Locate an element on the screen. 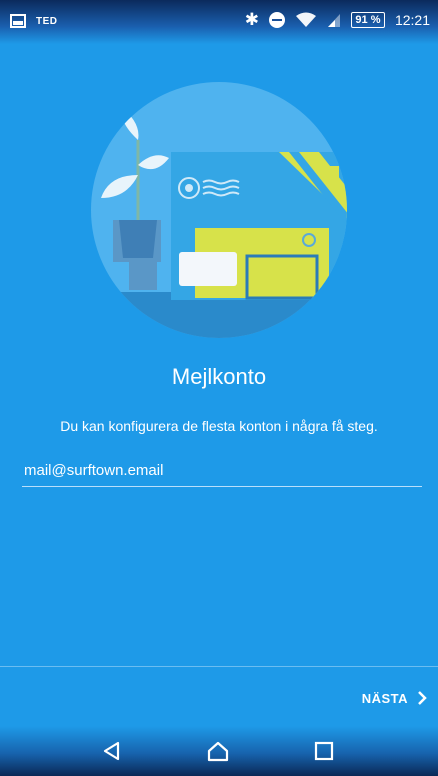 This screenshot has width=438, height=776. signal-icon is located at coordinates (333, 20).